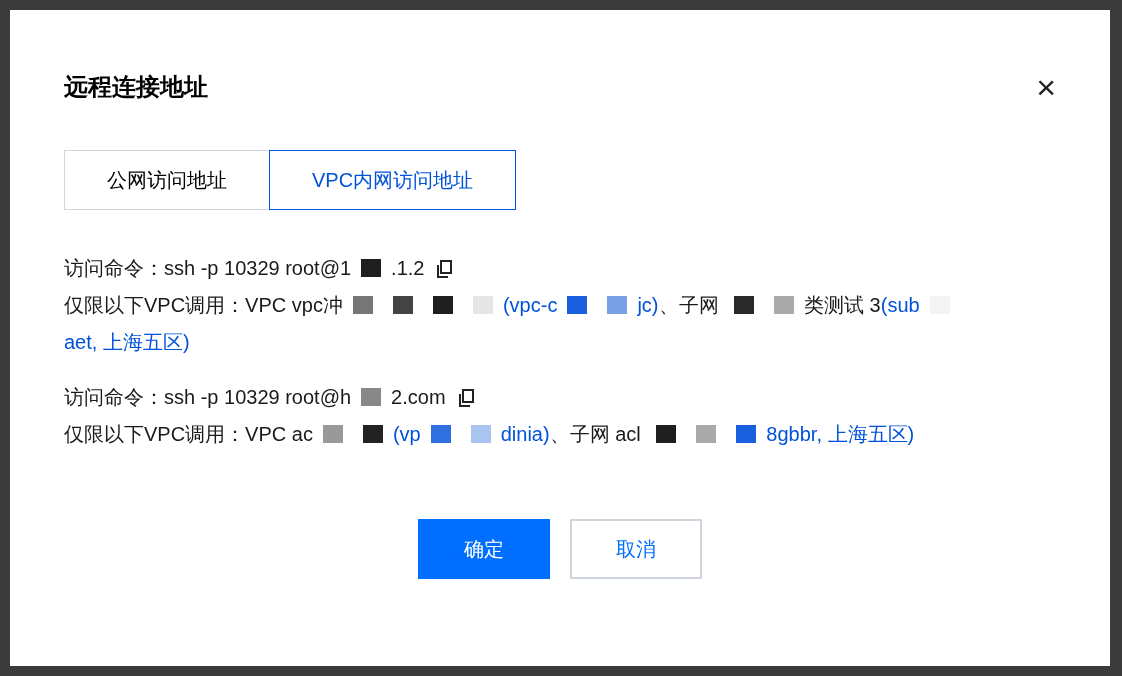  I want to click on link: jc), so click(648, 305).